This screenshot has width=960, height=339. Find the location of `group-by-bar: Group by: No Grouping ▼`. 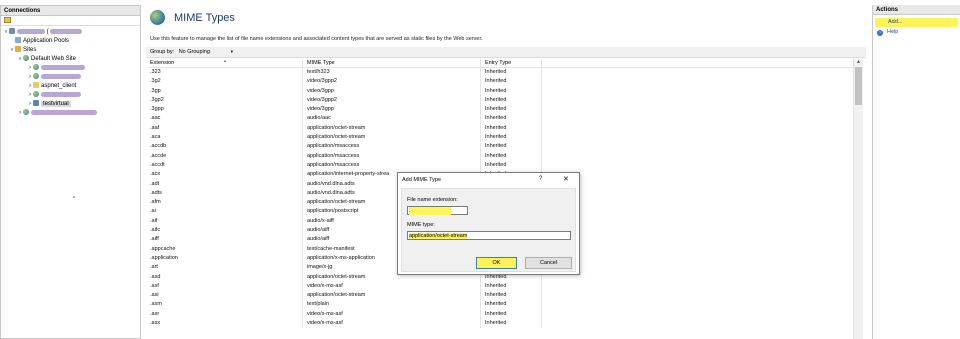

group-by-bar: Group by: No Grouping ▼ is located at coordinates (506, 52).